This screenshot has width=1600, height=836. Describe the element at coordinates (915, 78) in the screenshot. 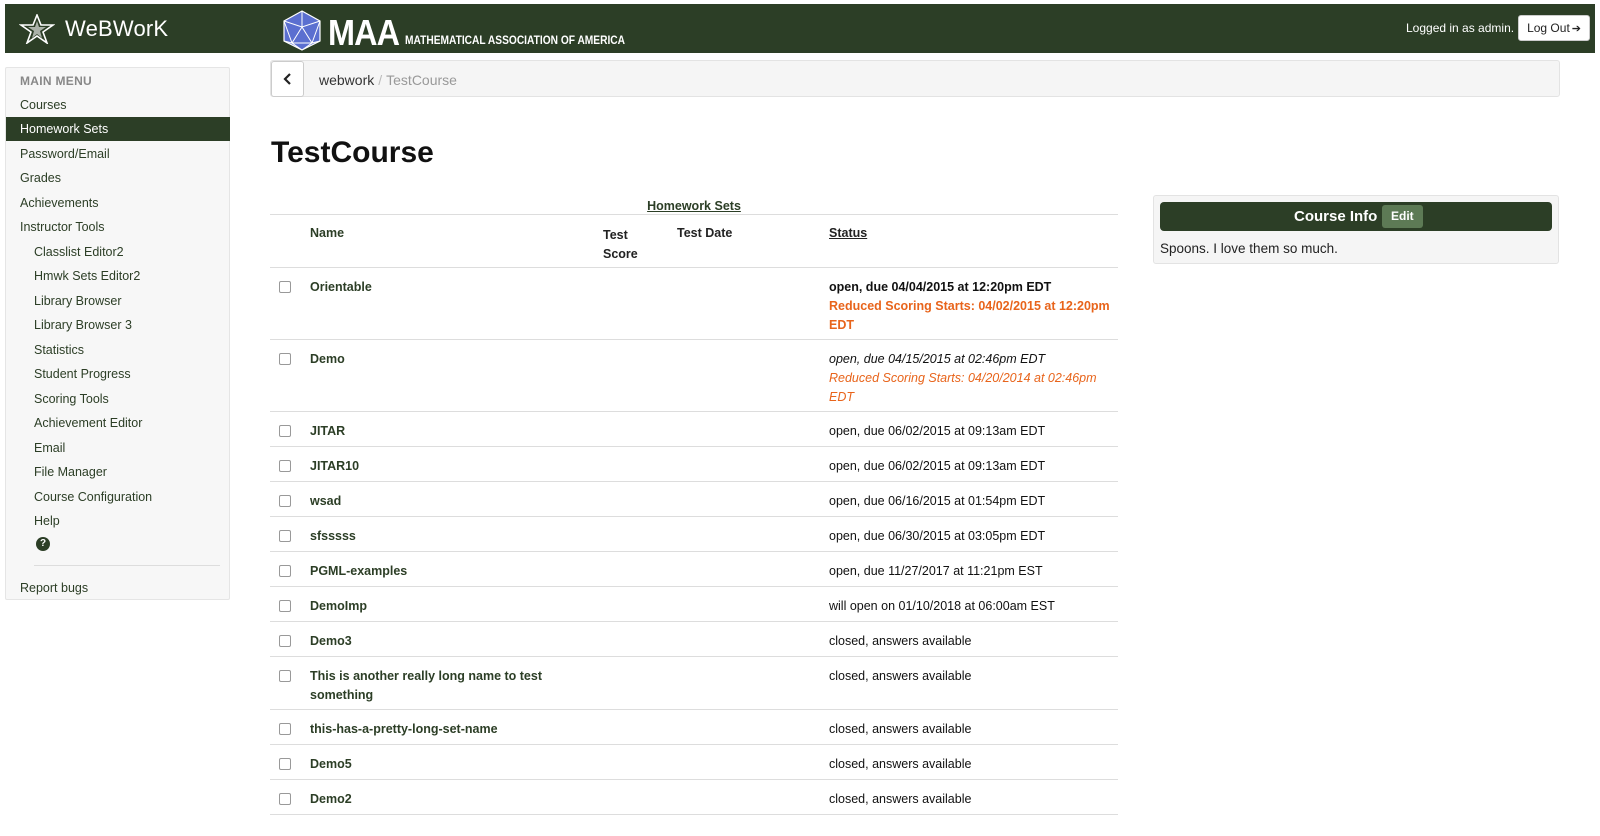

I see `breadcrumb: webwork / TestCourse` at that location.